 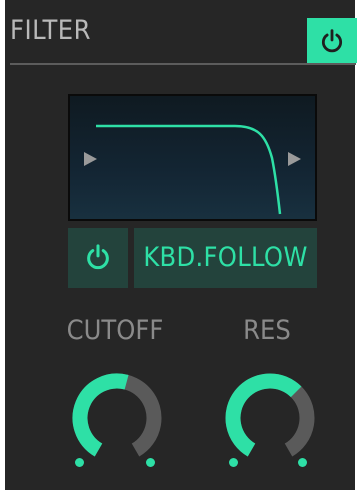 I want to click on kbd-follow-button: KBD.FOLLOW, so click(x=225, y=258).